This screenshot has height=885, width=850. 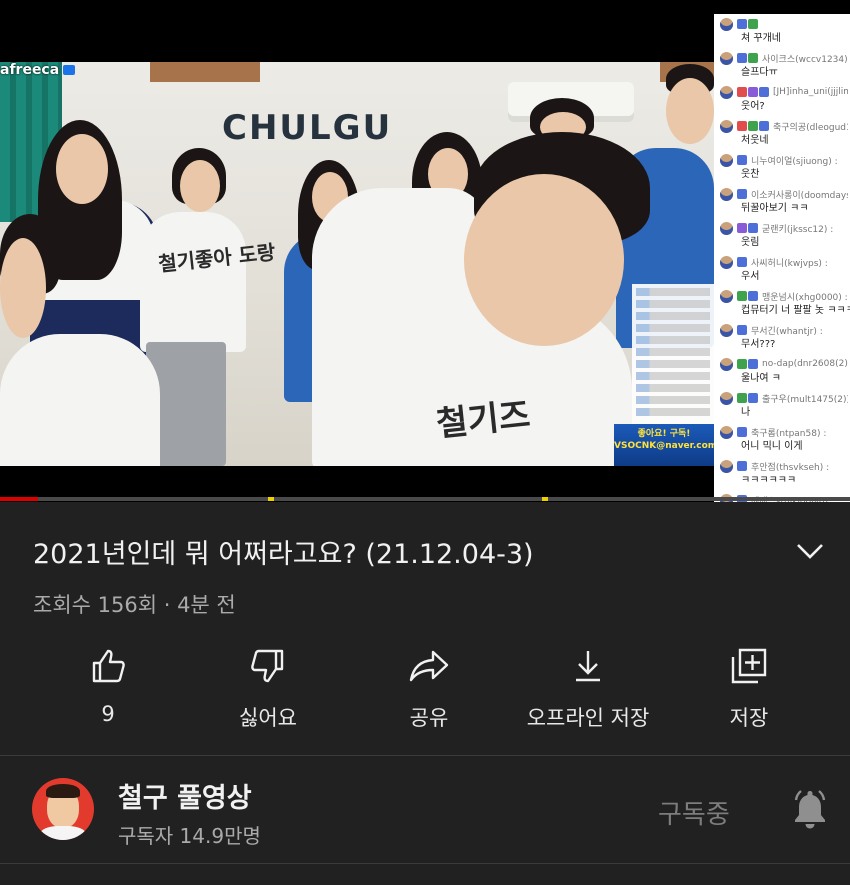 I want to click on chat-text: 슬프다ㅠ, so click(x=759, y=72).